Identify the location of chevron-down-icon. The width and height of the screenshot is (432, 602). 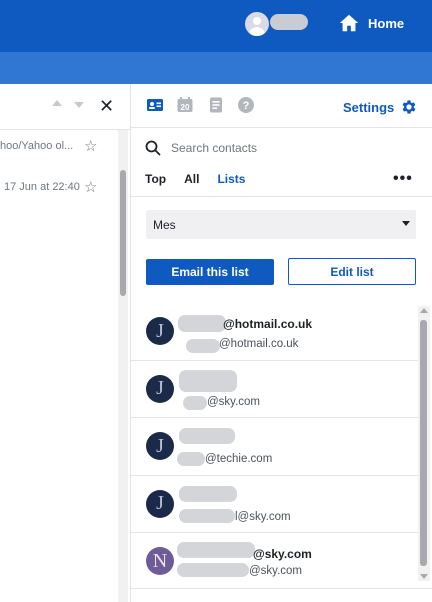
(406, 223).